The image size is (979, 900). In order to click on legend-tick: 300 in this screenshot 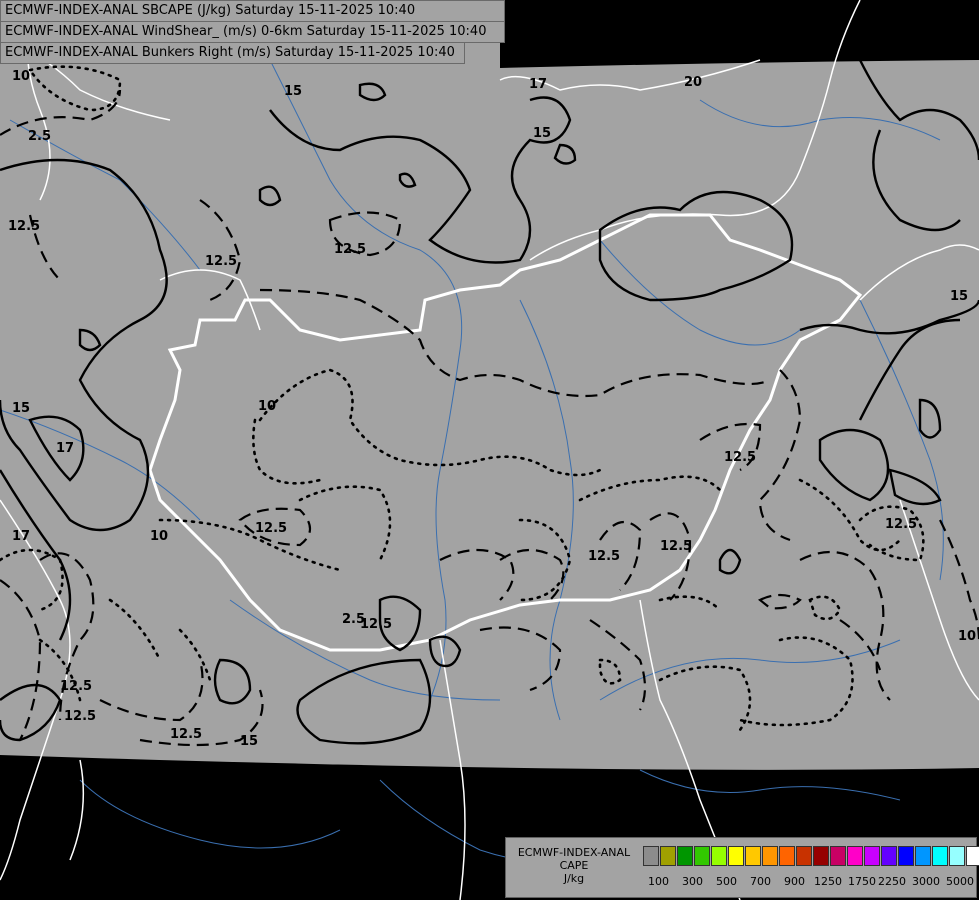, I will do `click(692, 881)`.